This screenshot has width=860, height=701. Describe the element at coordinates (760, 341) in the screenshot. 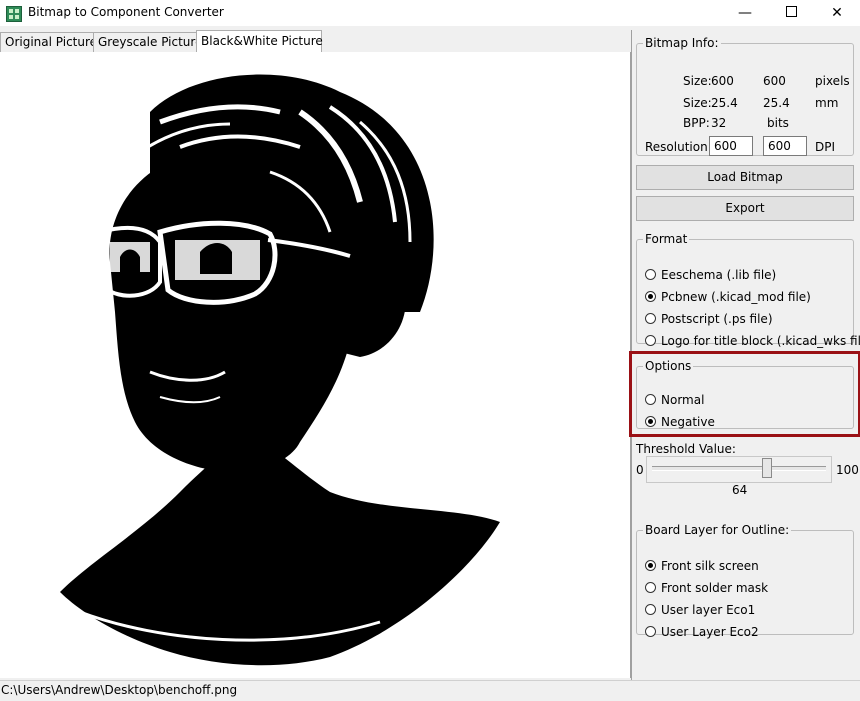

I see `format-option-label: Logo for title block (.kicad_wks file)` at that location.